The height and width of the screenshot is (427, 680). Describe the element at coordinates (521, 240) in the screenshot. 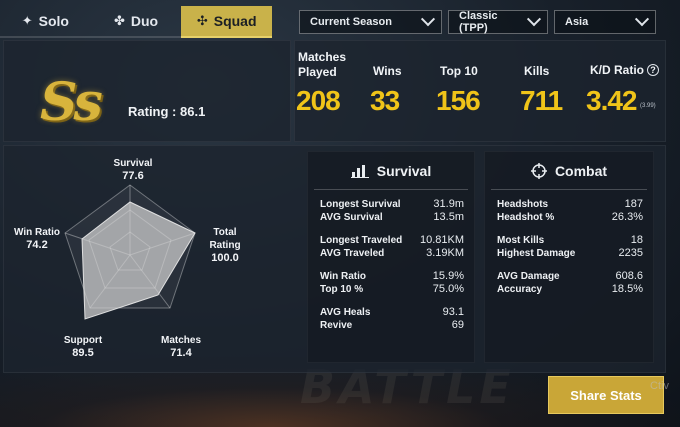

I see `stat-label: Most Kills` at that location.